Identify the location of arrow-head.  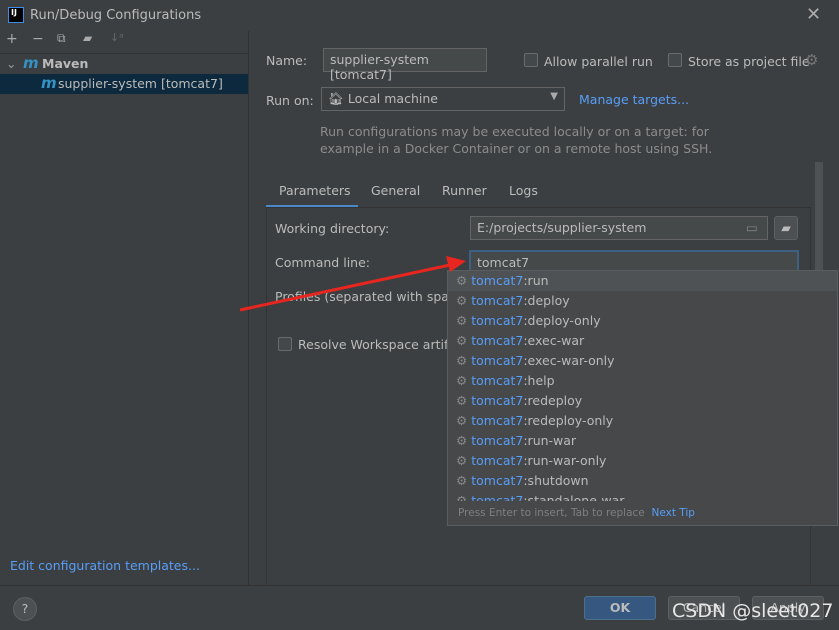
(456, 264).